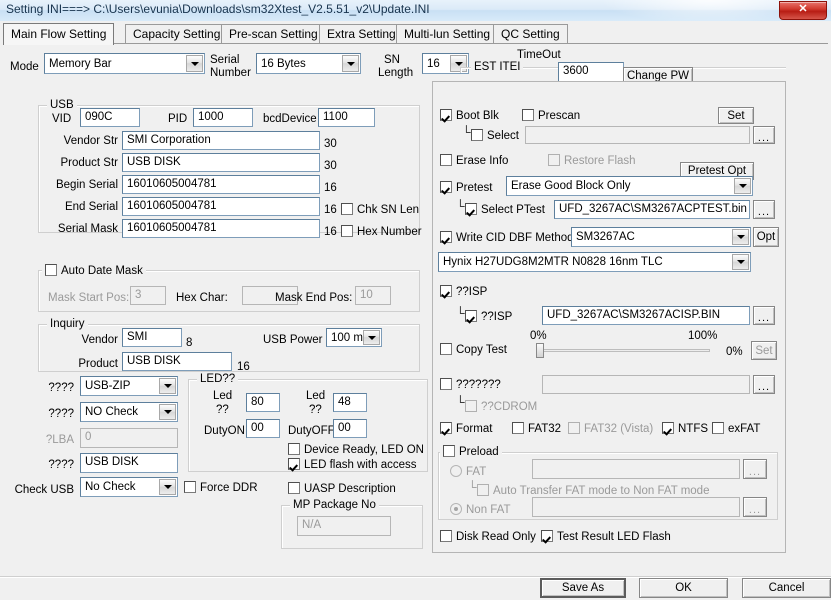 The width and height of the screenshot is (831, 600). Describe the element at coordinates (447, 34) in the screenshot. I see `tab-multi-lun-setting: Multi-lun Setting` at that location.